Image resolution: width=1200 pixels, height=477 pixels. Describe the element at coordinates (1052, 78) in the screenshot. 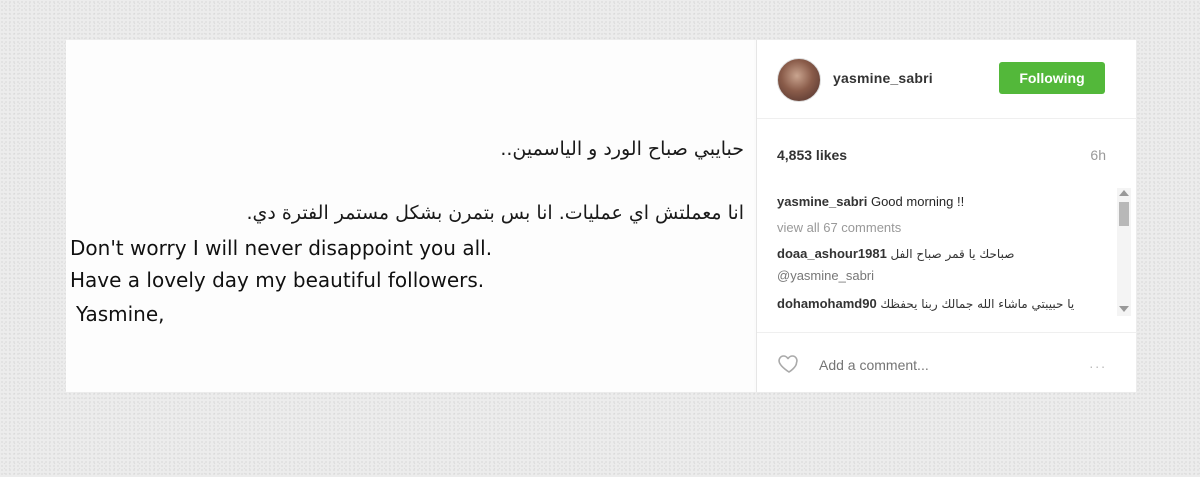

I see `following-button: Following` at that location.